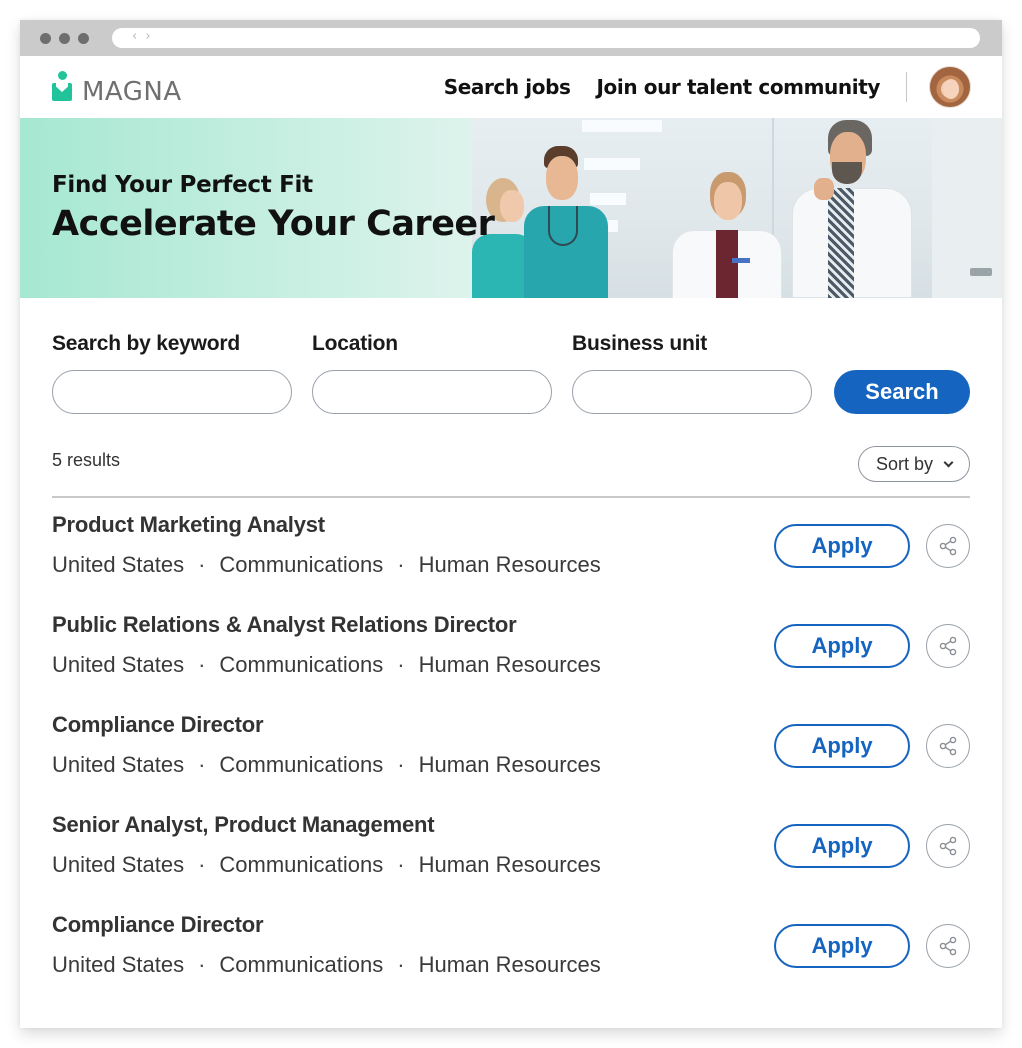 The width and height of the screenshot is (1022, 1048). What do you see at coordinates (739, 87) in the screenshot?
I see `nav-talent-community: Join our talent community` at bounding box center [739, 87].